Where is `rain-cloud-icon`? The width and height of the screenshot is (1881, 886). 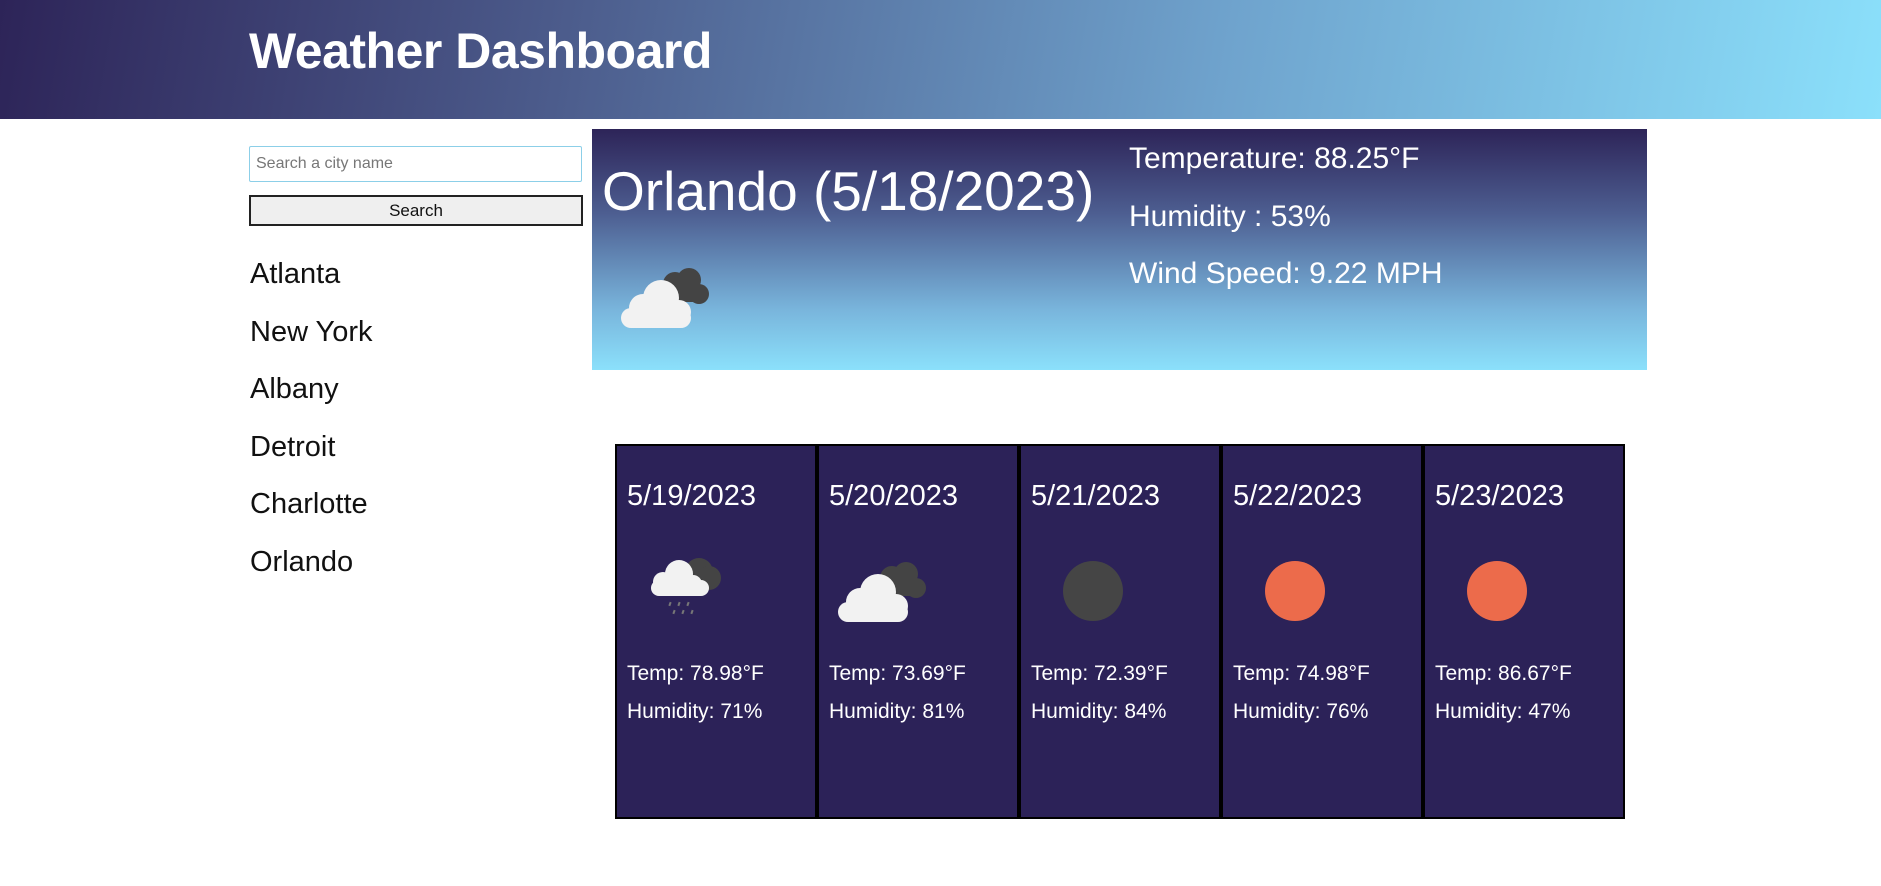 rain-cloud-icon is located at coordinates (687, 589).